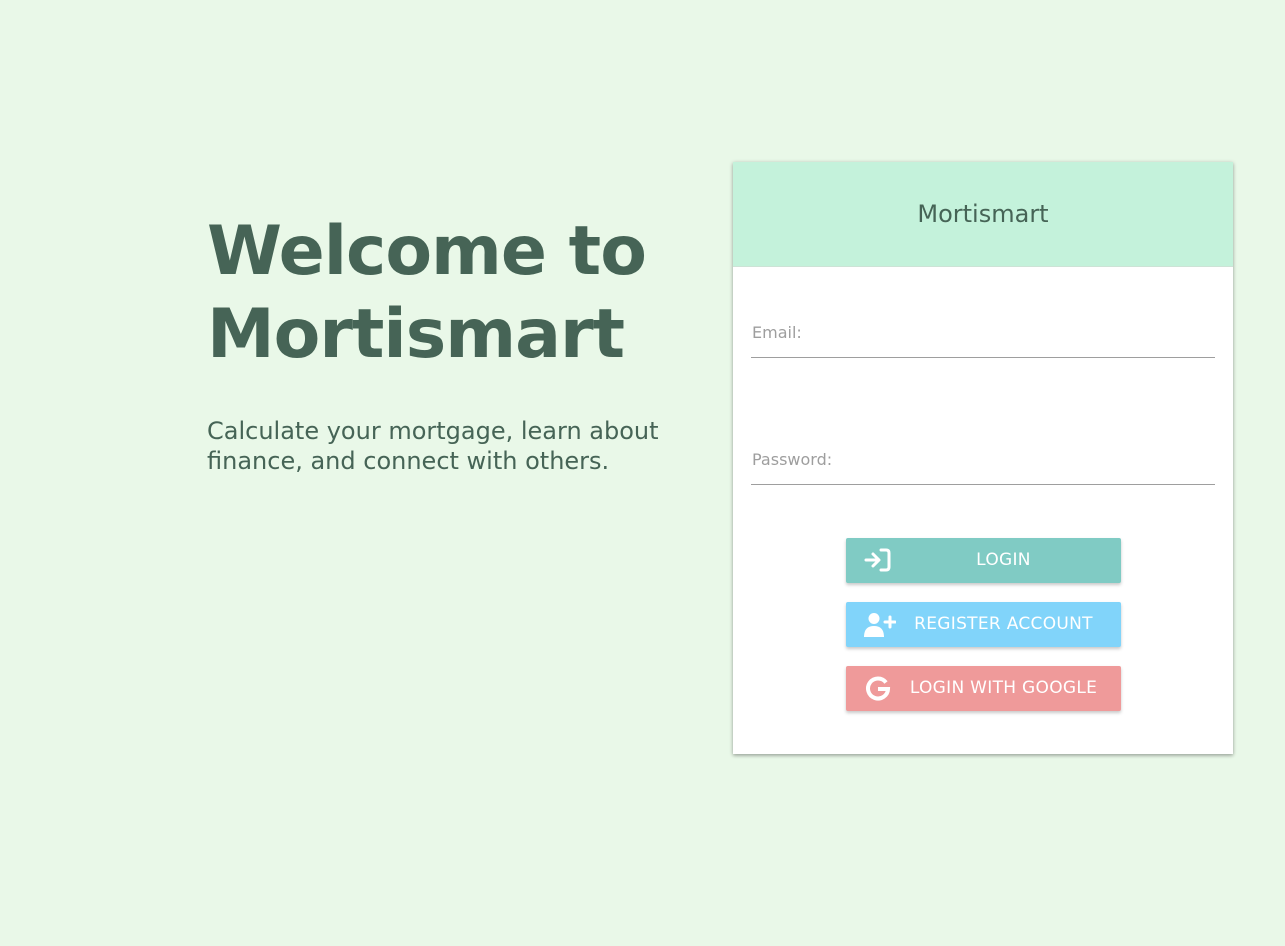 The width and height of the screenshot is (1285, 946). I want to click on login-with-google-button-label: LOGIN WITH GOOGLE, so click(1003, 688).